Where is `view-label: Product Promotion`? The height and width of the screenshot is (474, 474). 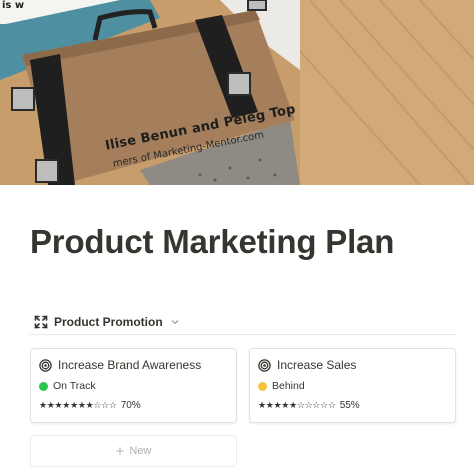 view-label: Product Promotion is located at coordinates (108, 321).